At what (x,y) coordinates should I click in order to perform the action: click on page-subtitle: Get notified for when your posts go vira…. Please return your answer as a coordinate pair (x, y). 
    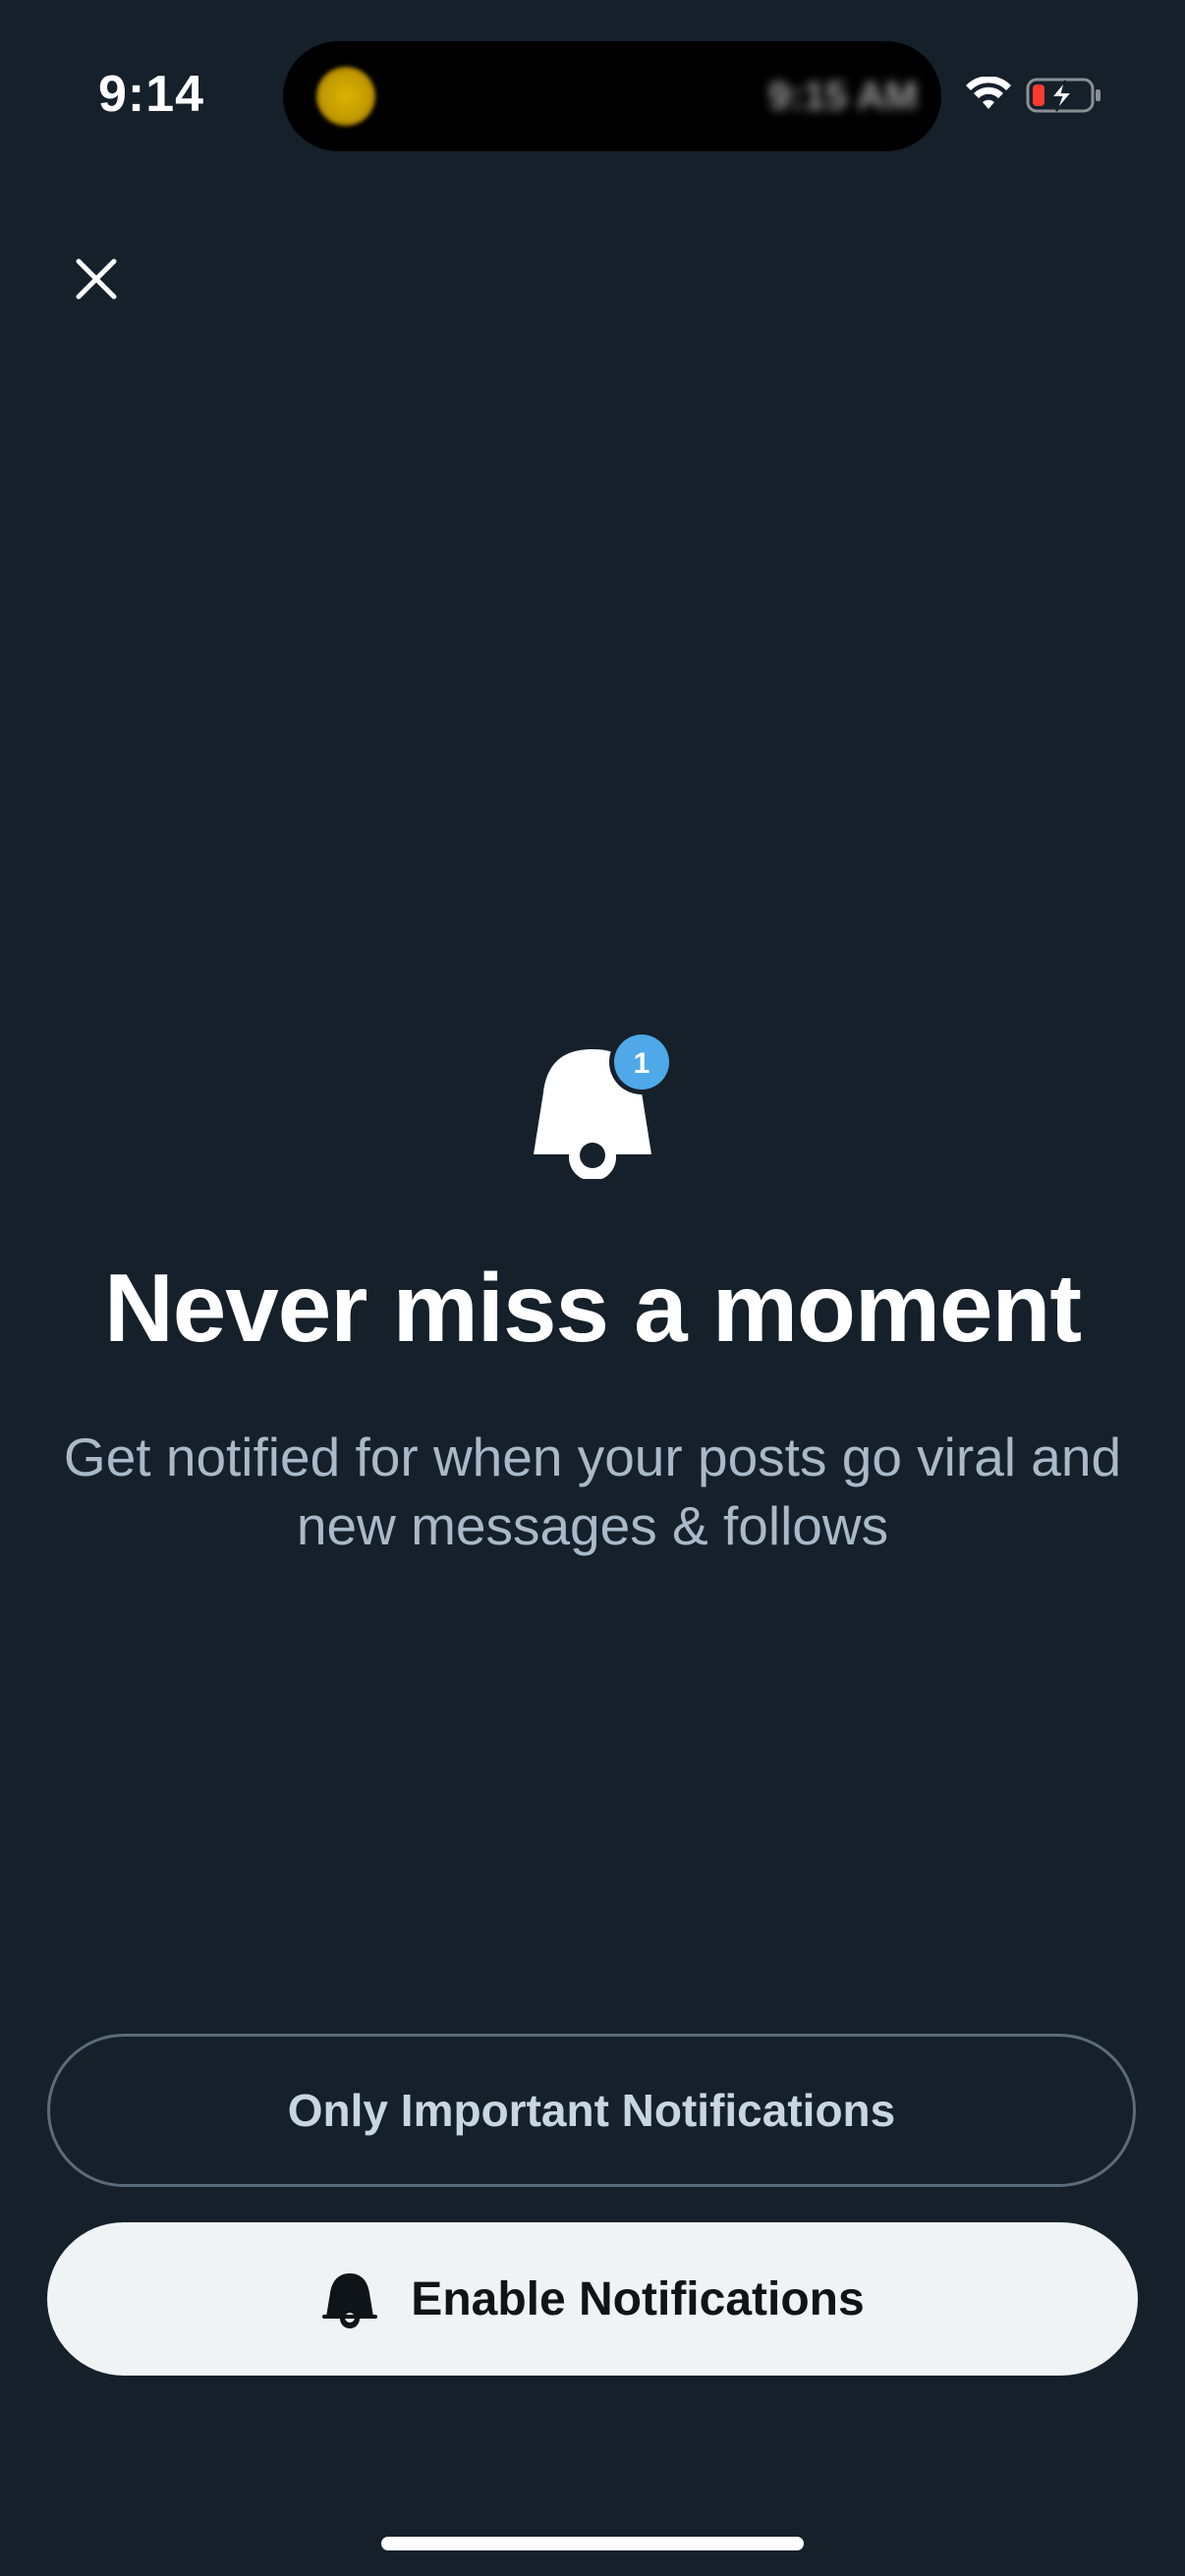
    Looking at the image, I should click on (592, 1491).